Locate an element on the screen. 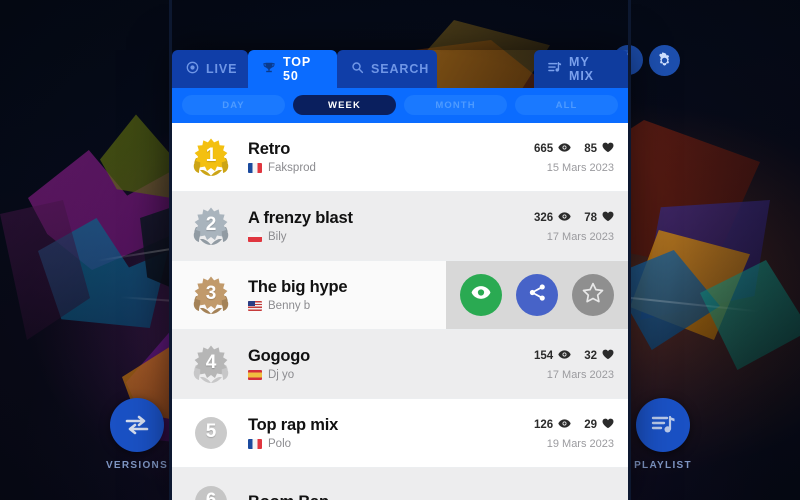 The height and width of the screenshot is (500, 800). row-like-count: 85 is located at coordinates (590, 149).